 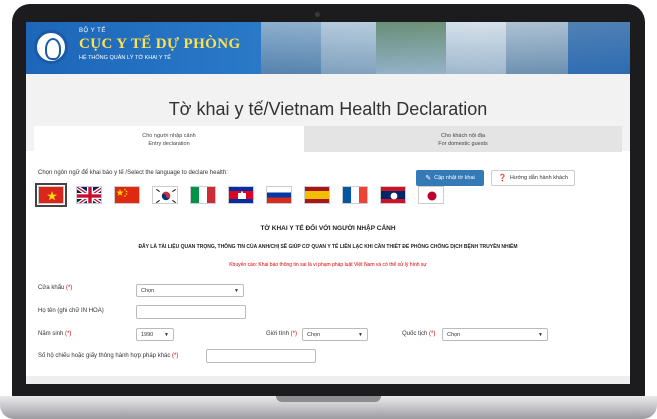 What do you see at coordinates (89, 195) in the screenshot?
I see `uk-flag-icon` at bounding box center [89, 195].